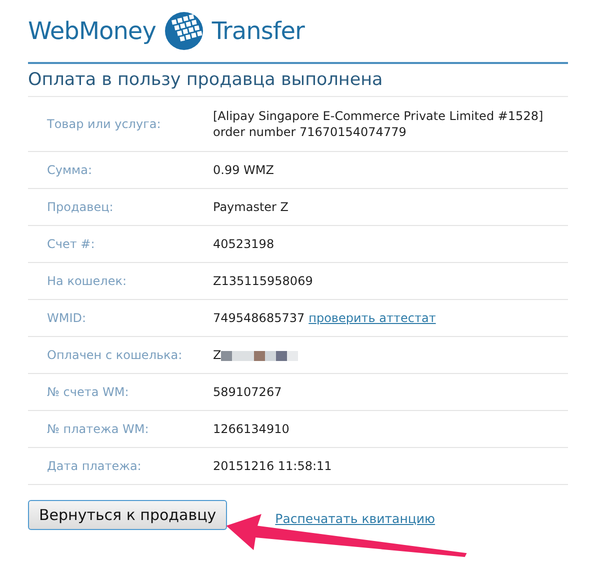  What do you see at coordinates (243, 244) in the screenshot?
I see `field-value: 40523198` at bounding box center [243, 244].